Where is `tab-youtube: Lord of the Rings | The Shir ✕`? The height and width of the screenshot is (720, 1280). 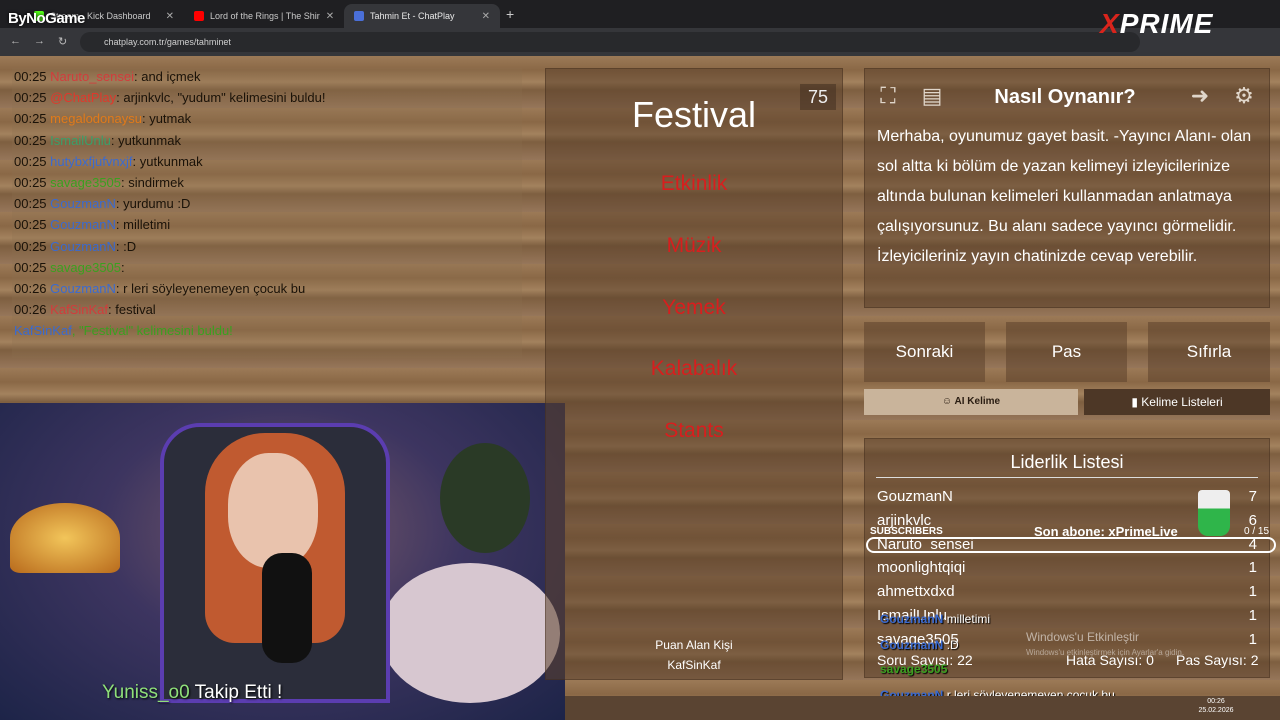 tab-youtube: Lord of the Rings | The Shir ✕ is located at coordinates (264, 16).